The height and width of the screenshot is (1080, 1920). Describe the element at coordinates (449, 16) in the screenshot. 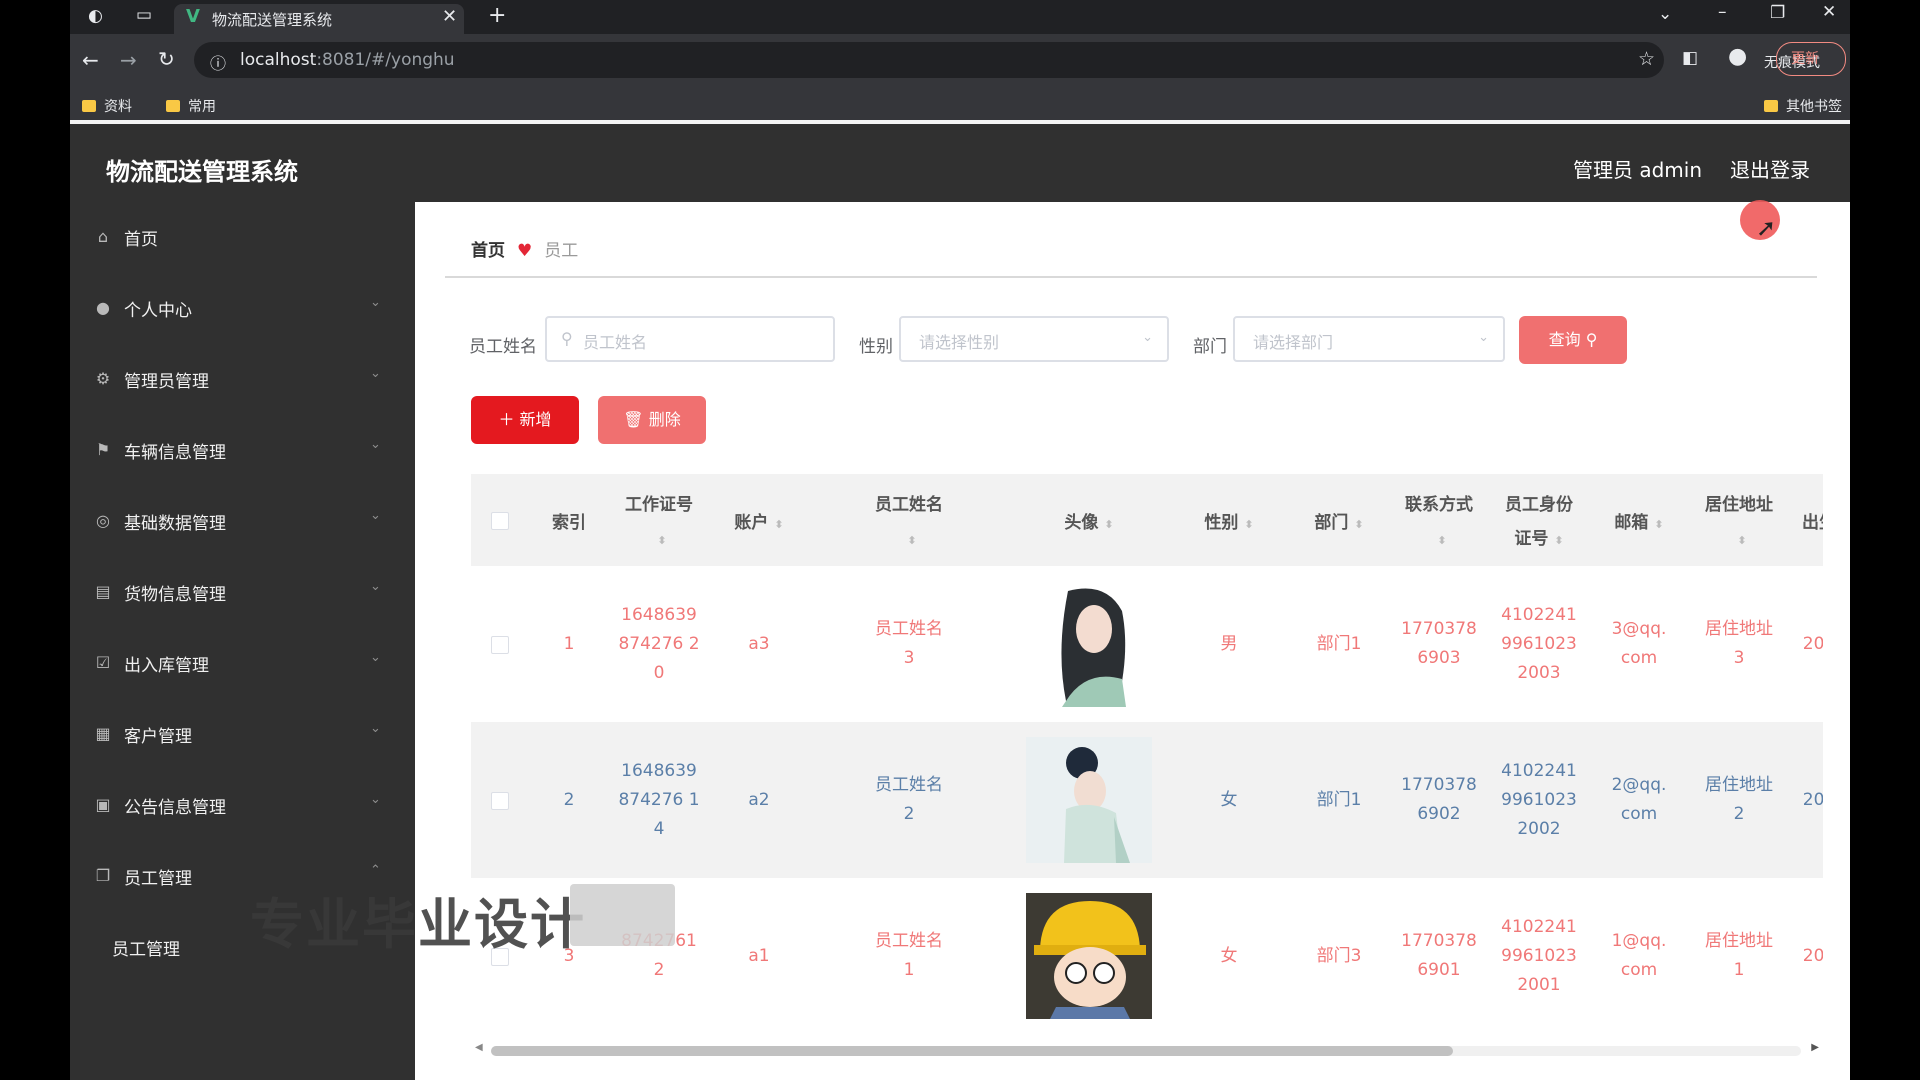

I see `tab-close-icon: ✕` at that location.